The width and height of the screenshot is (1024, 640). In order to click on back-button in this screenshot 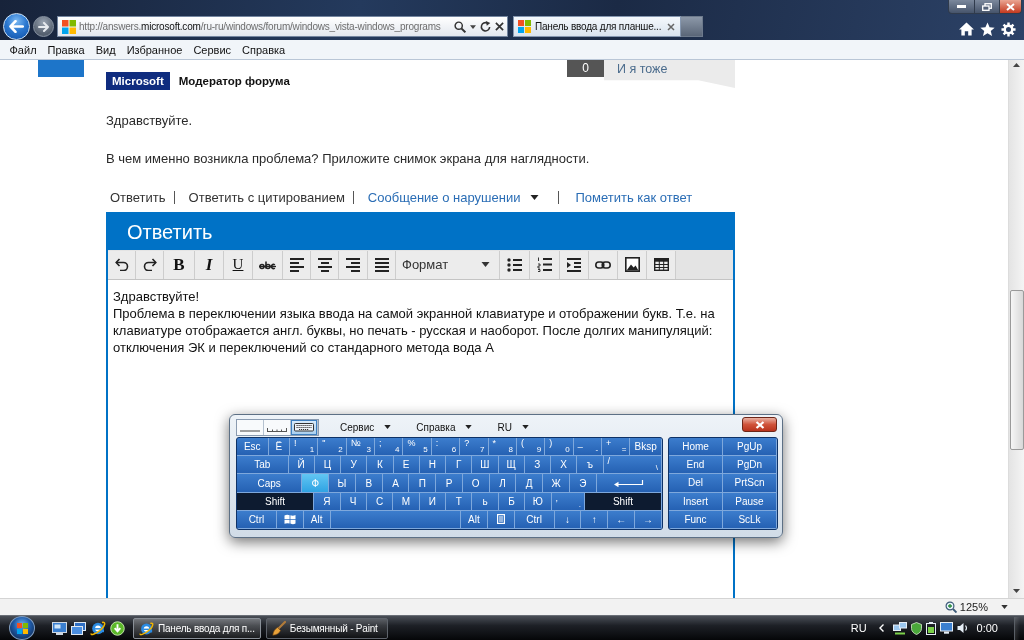, I will do `click(16, 26)`.